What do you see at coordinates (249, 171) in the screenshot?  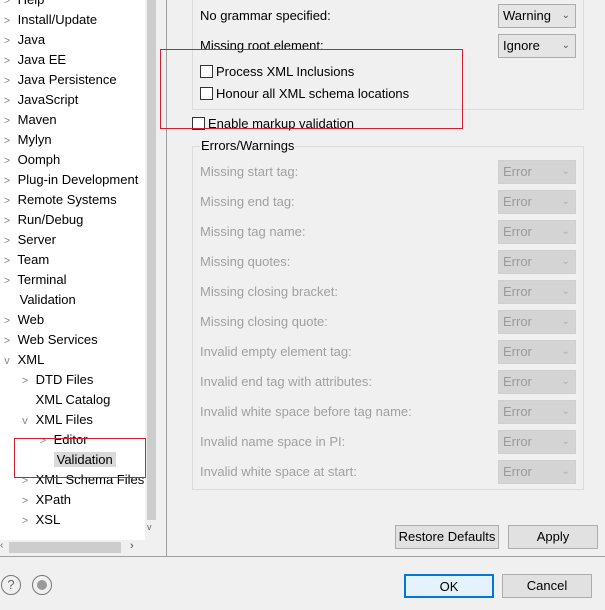 I see `error-setting-label: Missing start tag:` at bounding box center [249, 171].